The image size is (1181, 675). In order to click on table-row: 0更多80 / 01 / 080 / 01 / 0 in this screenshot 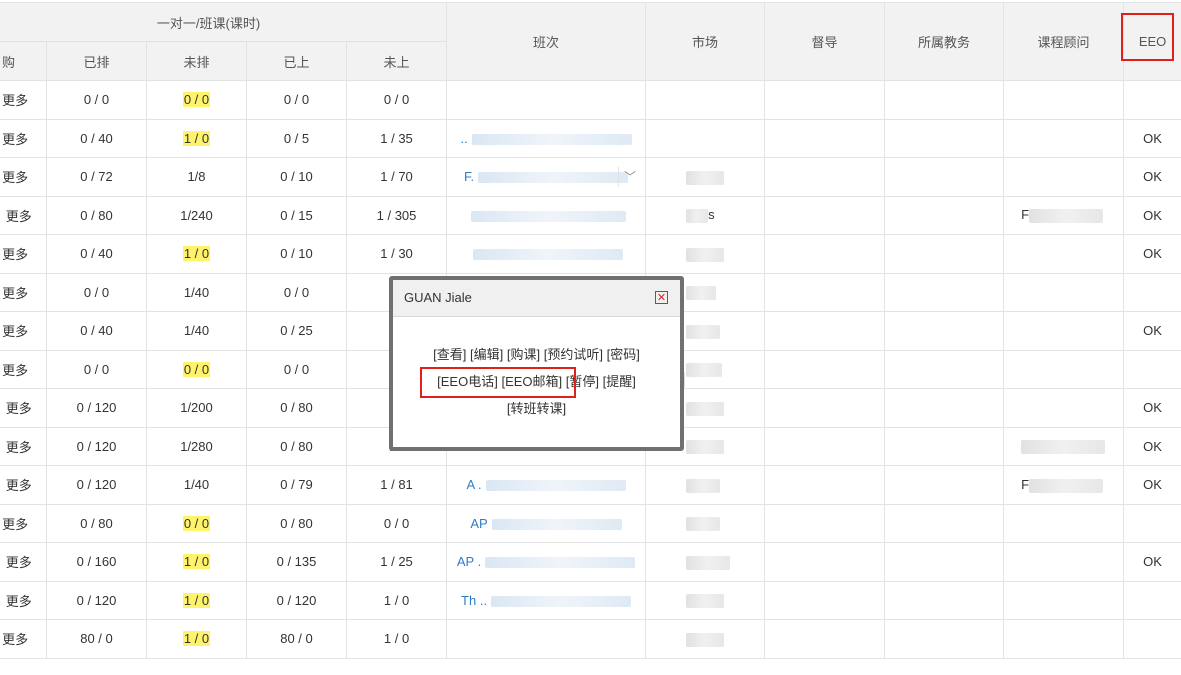, I will do `click(590, 639)`.